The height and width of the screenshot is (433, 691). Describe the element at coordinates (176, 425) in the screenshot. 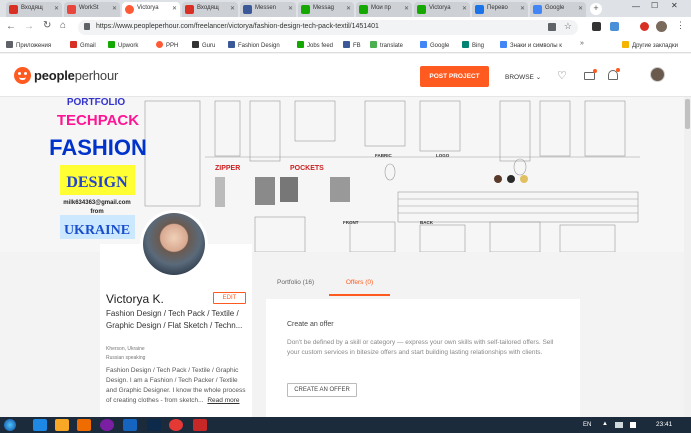

I see `chrome-icon` at that location.